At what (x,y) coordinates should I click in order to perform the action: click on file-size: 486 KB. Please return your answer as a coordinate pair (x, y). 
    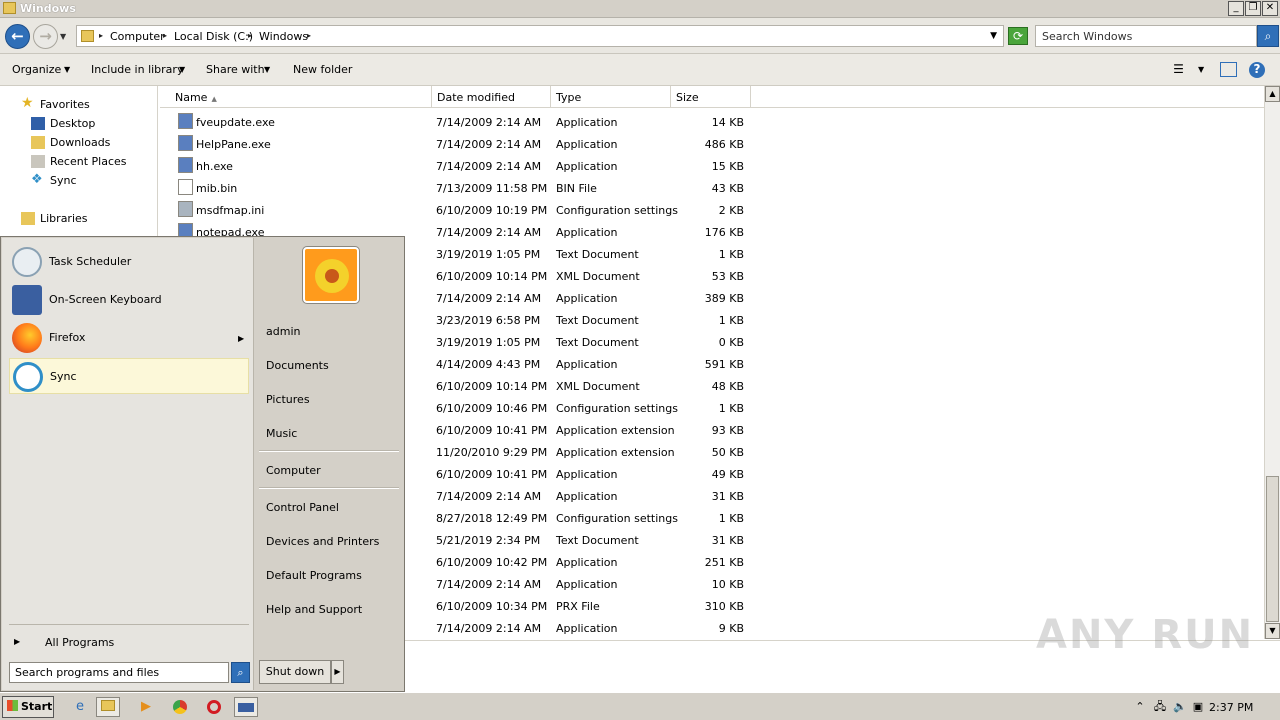
    Looking at the image, I should click on (724, 144).